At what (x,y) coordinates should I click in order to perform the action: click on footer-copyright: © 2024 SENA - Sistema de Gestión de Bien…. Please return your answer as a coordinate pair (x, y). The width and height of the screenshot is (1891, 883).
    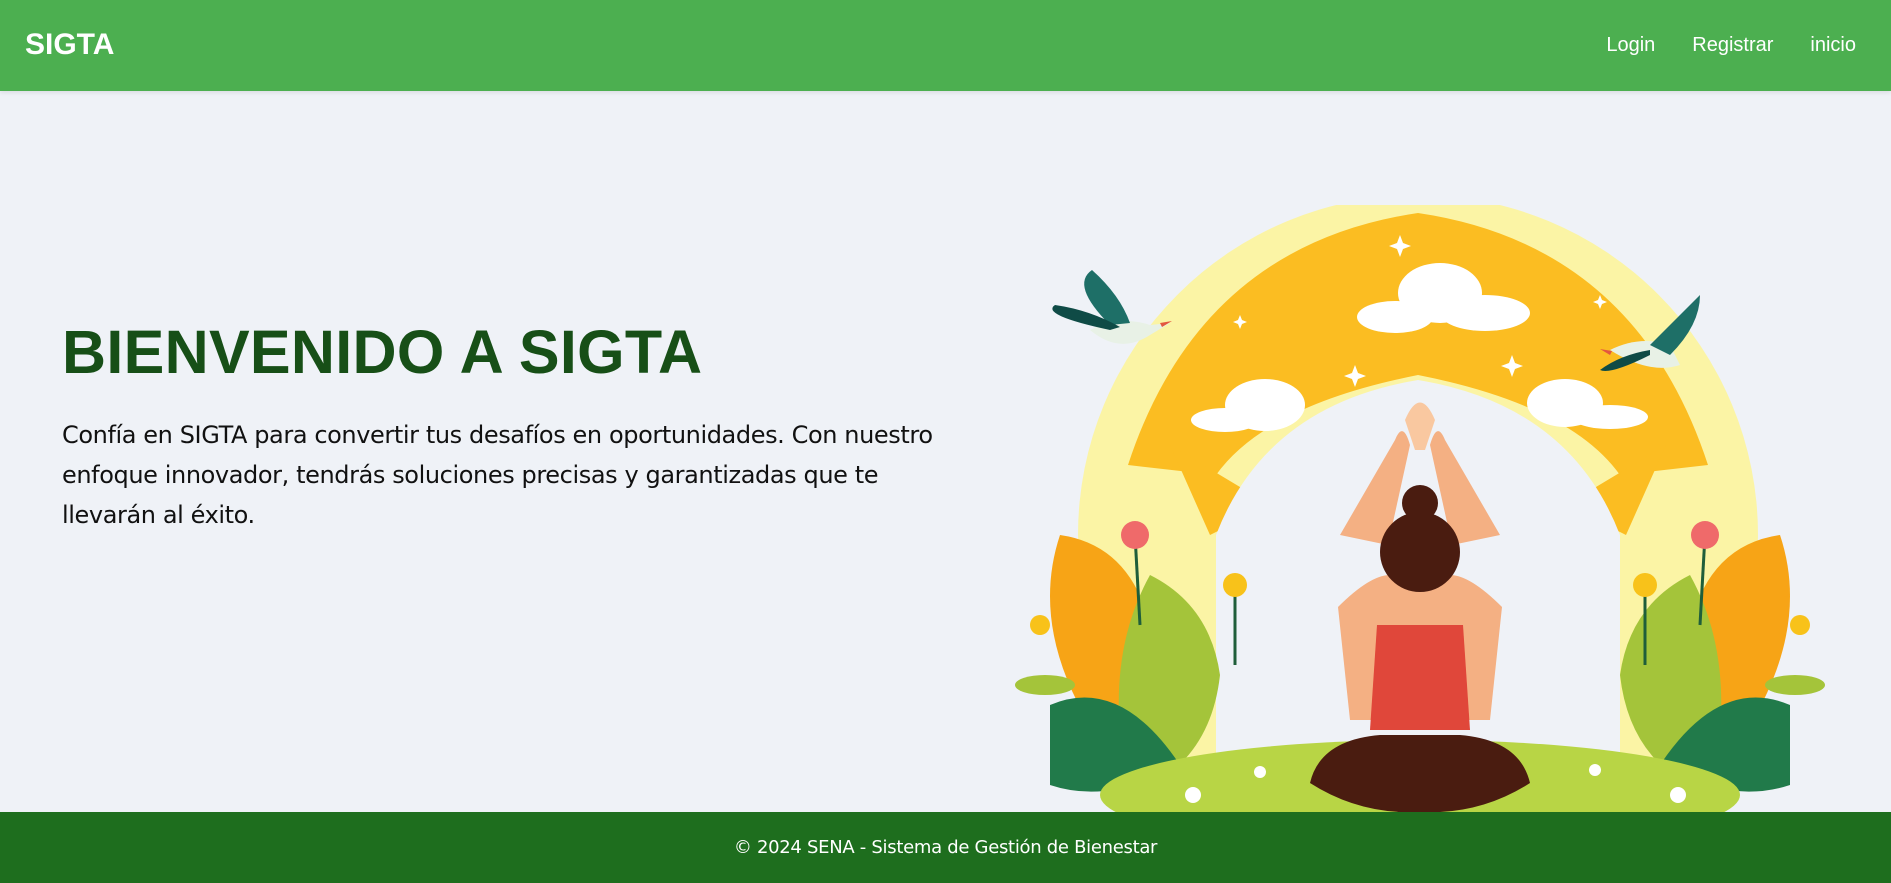
    Looking at the image, I should click on (945, 847).